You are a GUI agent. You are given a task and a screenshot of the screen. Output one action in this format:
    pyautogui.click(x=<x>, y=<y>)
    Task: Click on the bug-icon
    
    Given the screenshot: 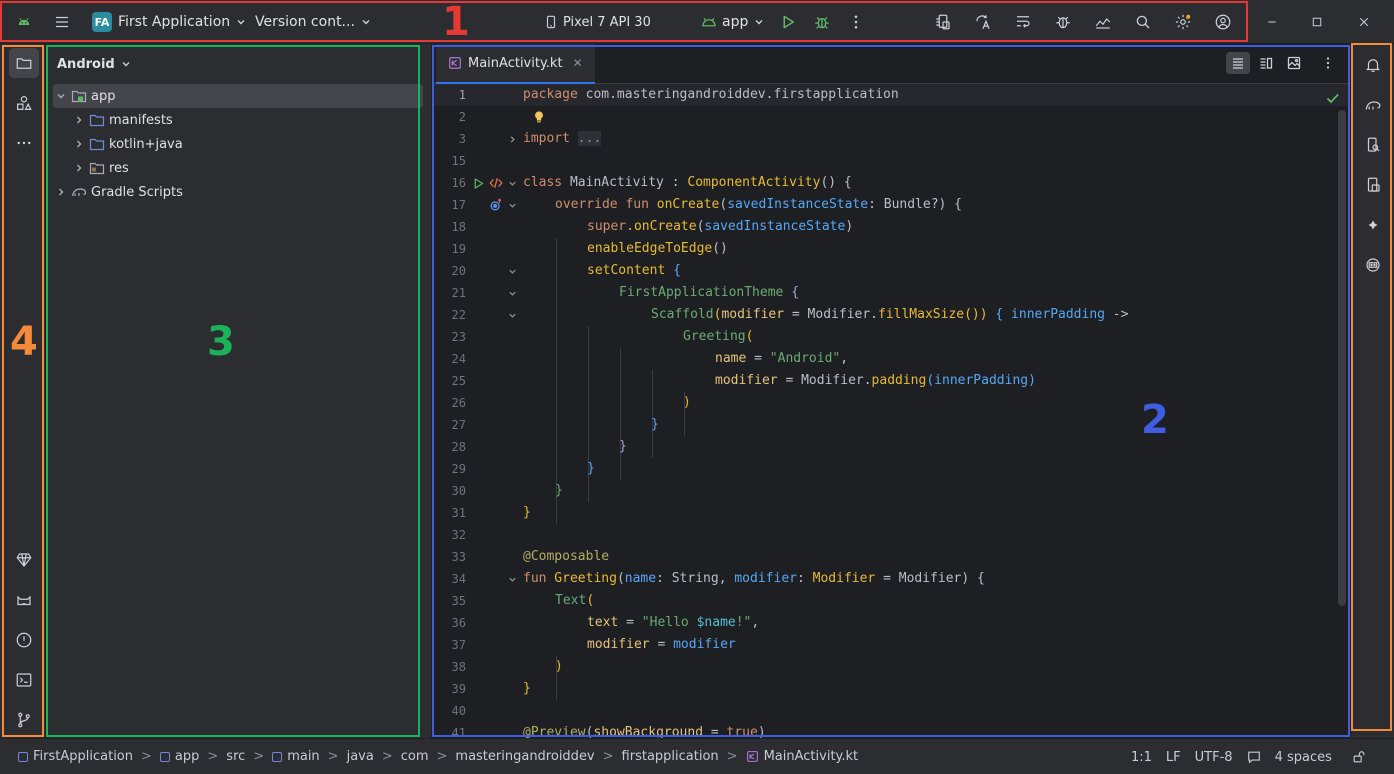 What is the action you would take?
    pyautogui.click(x=1063, y=22)
    